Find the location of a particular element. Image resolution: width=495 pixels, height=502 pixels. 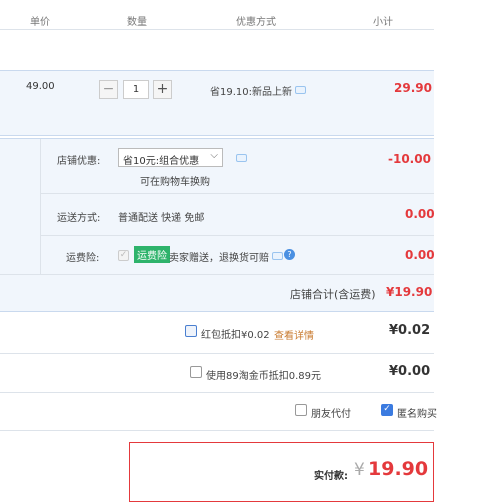

insurance-badge: 运费险 is located at coordinates (152, 254).